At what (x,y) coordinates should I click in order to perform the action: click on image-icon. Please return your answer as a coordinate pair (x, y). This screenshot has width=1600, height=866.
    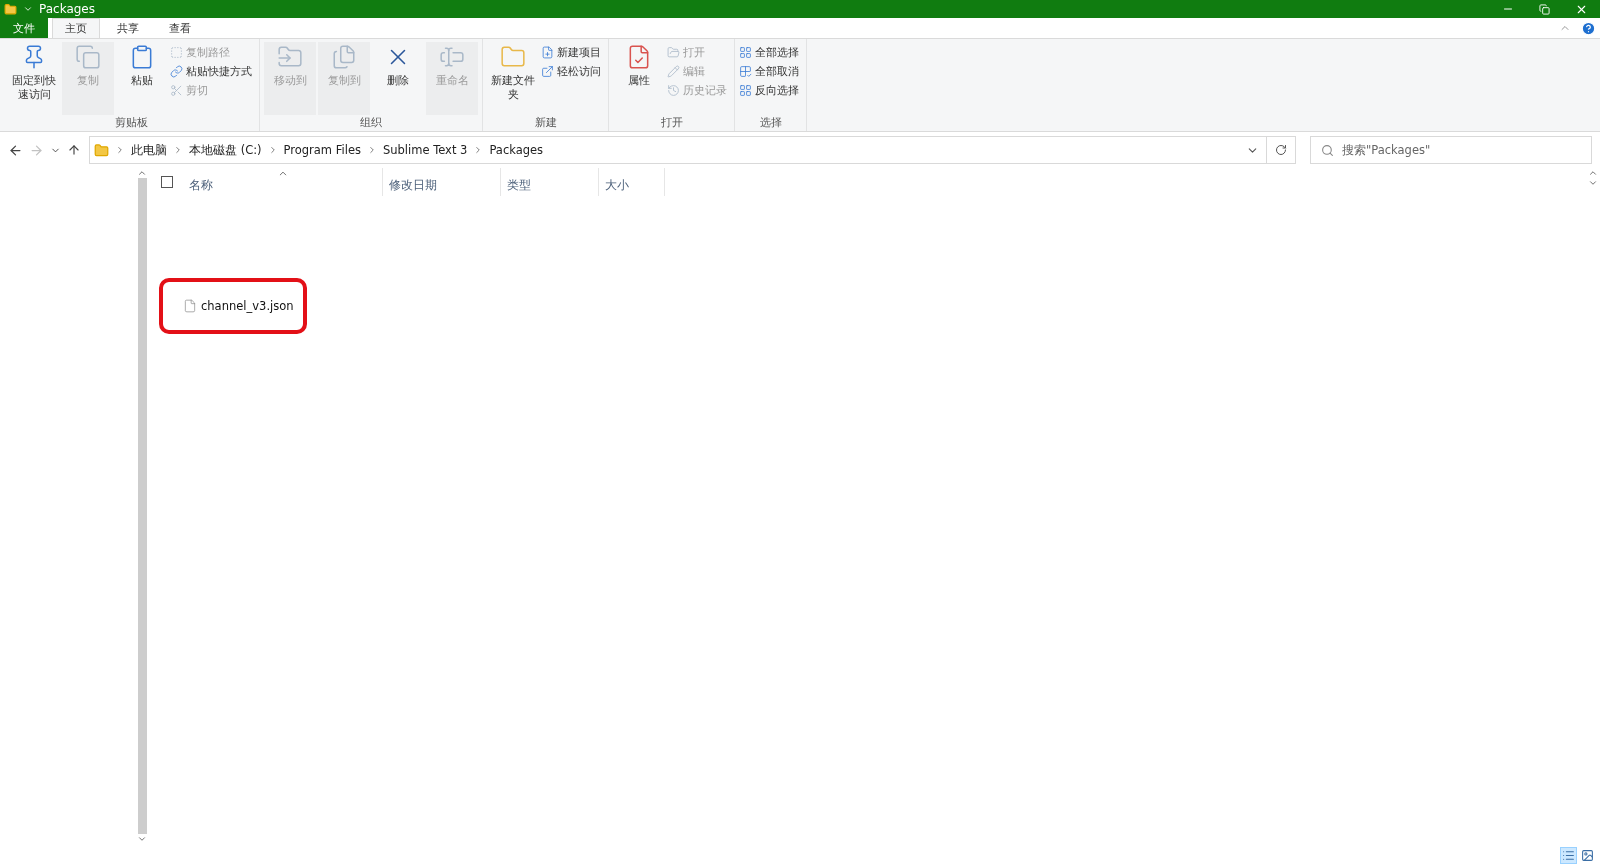
    Looking at the image, I should click on (1587, 855).